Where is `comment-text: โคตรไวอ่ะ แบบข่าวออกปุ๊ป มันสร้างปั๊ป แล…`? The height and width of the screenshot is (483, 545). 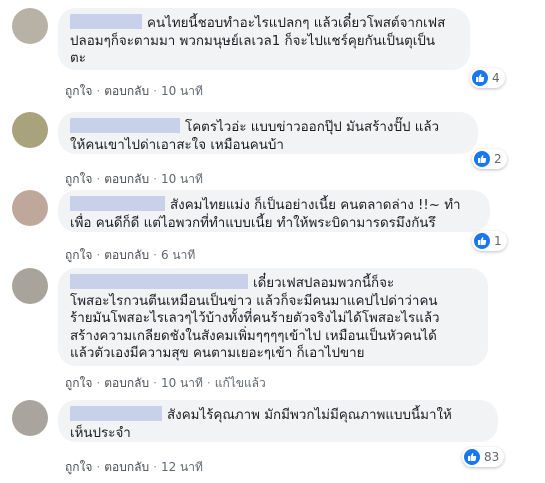 comment-text: โคตรไวอ่ะ แบบข่าวออกปุ๊ป มันสร้างปั๊ป แล… is located at coordinates (268, 127).